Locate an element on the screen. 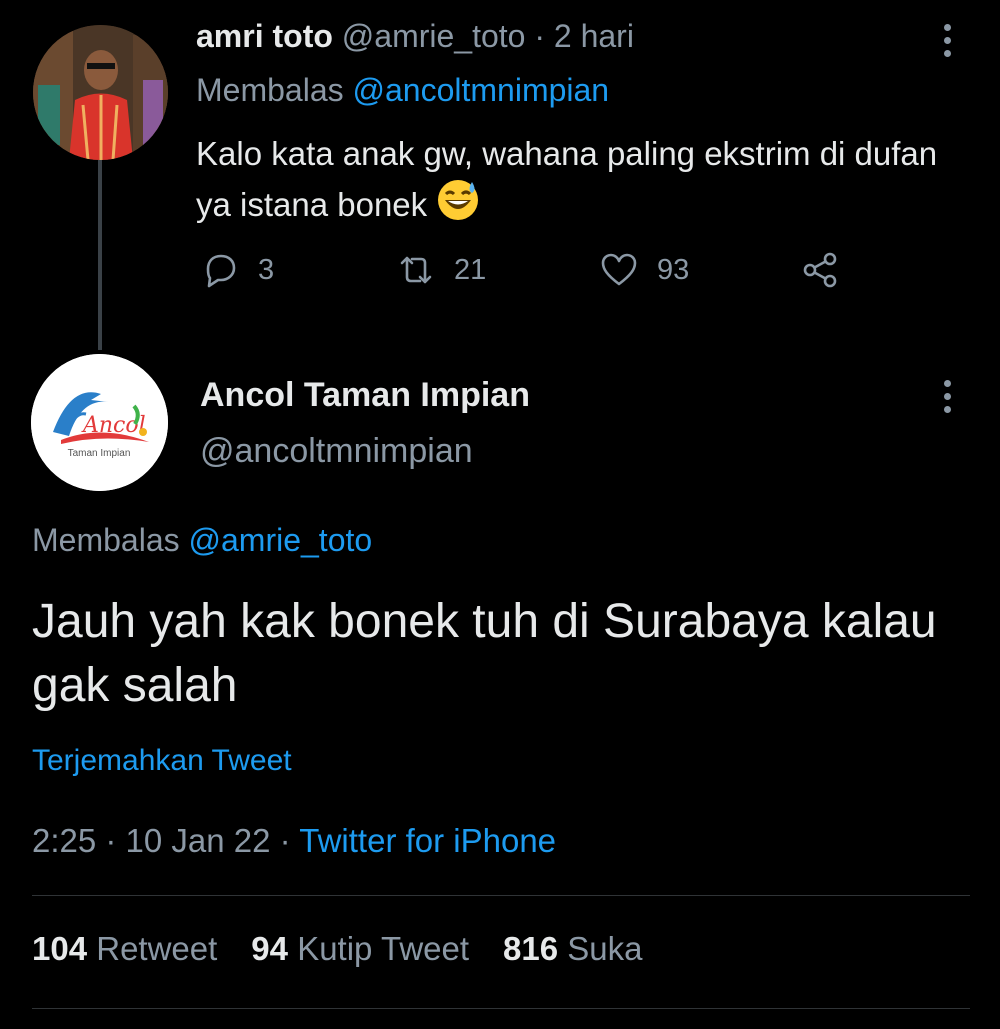 The width and height of the screenshot is (1000, 1029). avatar-photo is located at coordinates (100, 92).